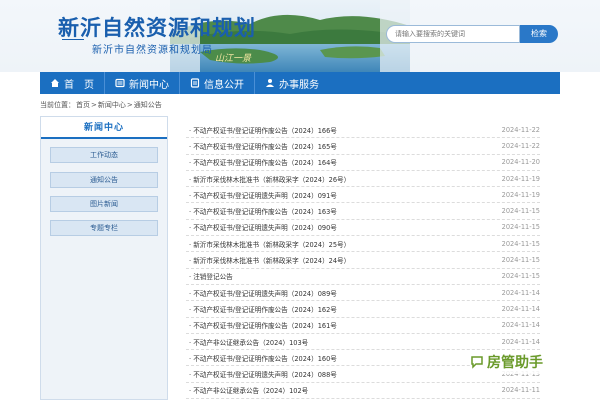  I want to click on notice-title: · 不动产非公证继承公告（2024）103号, so click(343, 342).